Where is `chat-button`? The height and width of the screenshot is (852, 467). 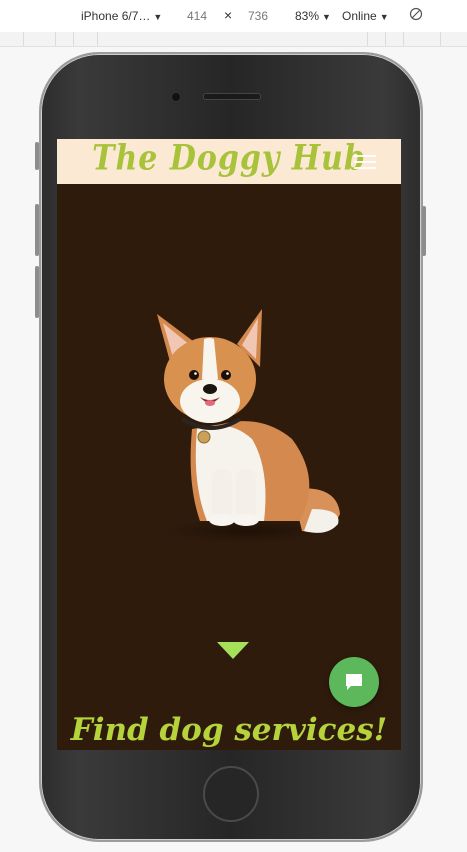
chat-button is located at coordinates (354, 682).